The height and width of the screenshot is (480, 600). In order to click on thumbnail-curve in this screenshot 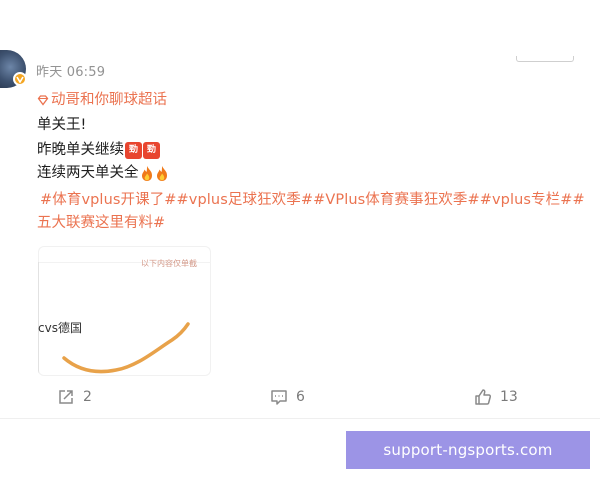, I will do `click(126, 348)`.